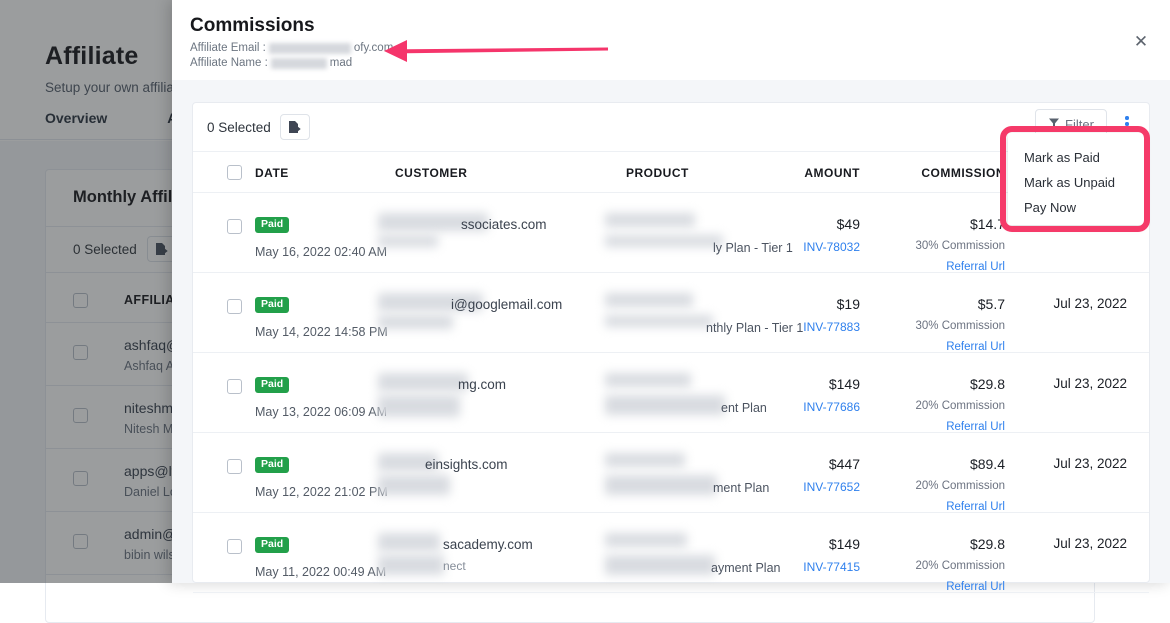 This screenshot has width=1170, height=623. I want to click on export-file-icon, so click(295, 127).